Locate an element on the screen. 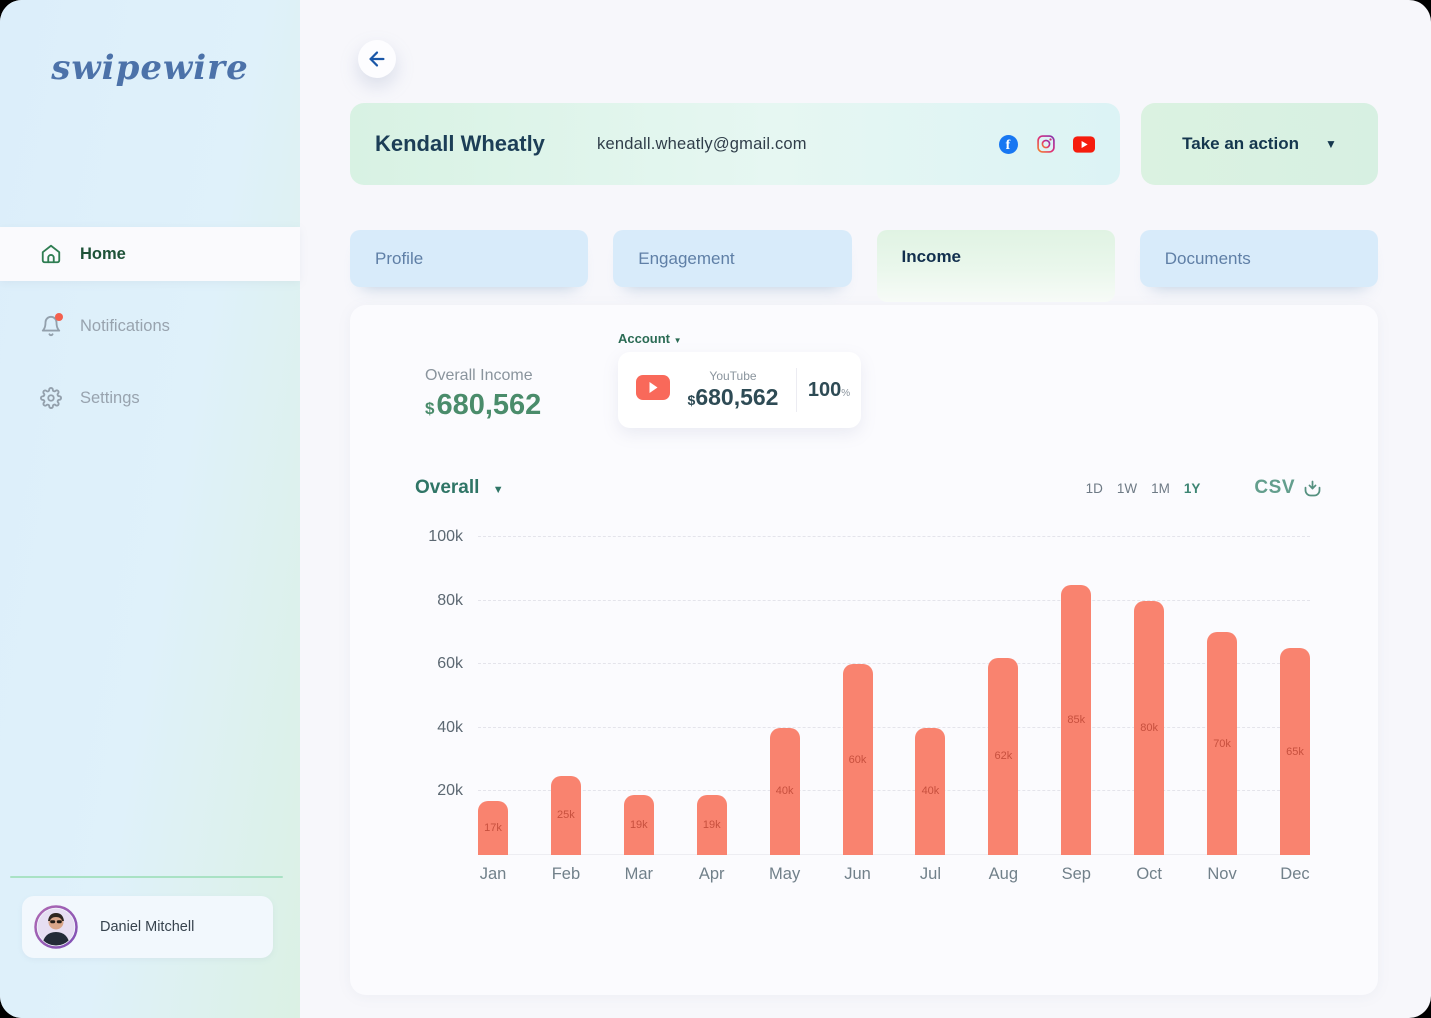  sidebar-item-label: Notifications is located at coordinates (125, 325).